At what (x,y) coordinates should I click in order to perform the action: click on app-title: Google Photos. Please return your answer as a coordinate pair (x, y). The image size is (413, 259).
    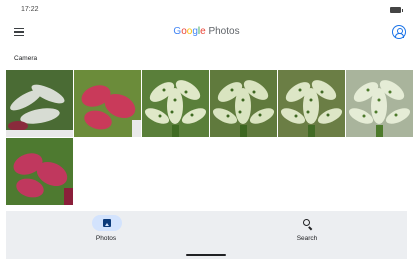
    Looking at the image, I should click on (206, 31).